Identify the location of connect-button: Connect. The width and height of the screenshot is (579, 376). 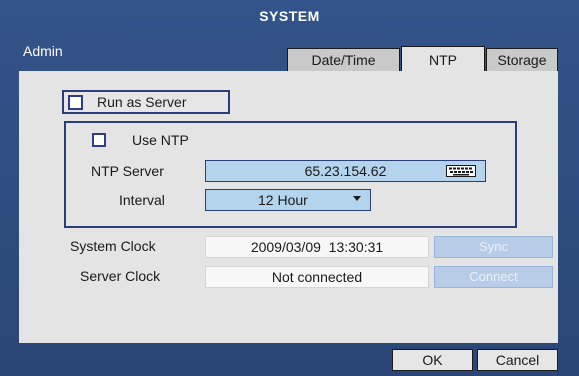
(493, 277).